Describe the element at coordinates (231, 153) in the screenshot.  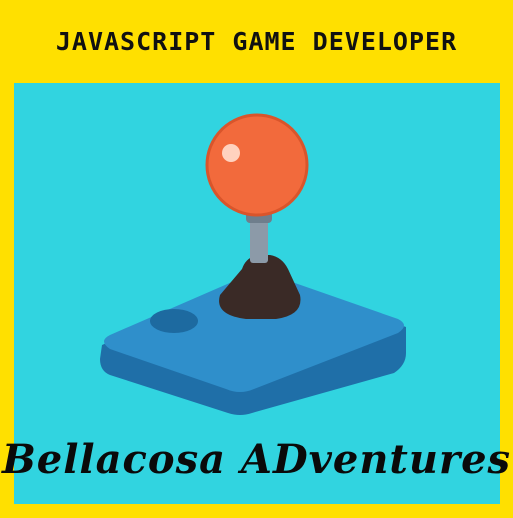
I see `joystick-ball-highlight` at that location.